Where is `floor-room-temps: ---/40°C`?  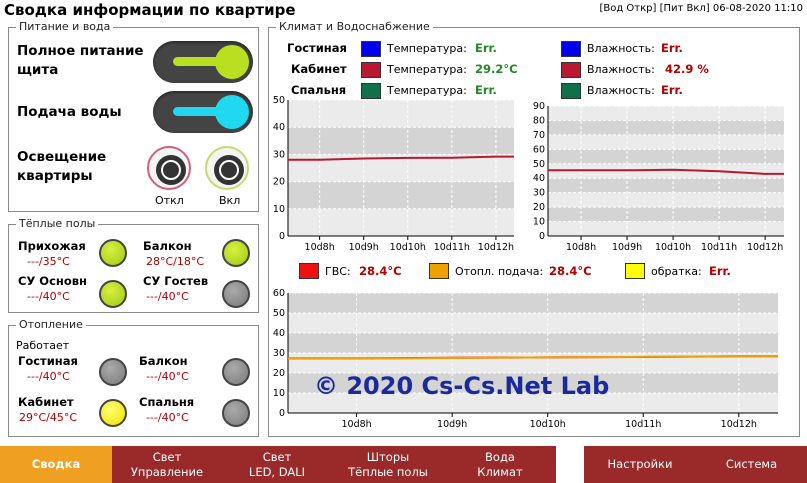 floor-room-temps: ---/40°C is located at coordinates (167, 296).